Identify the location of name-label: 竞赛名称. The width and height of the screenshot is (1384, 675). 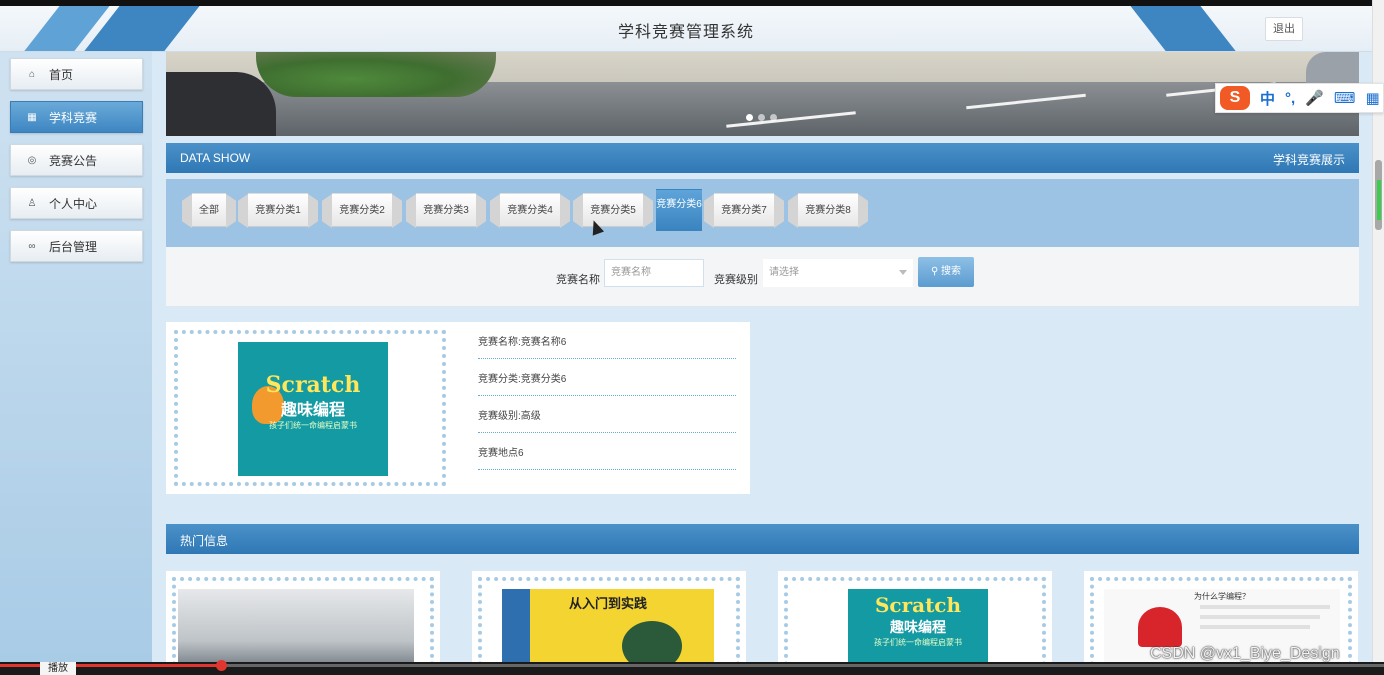
(578, 280).